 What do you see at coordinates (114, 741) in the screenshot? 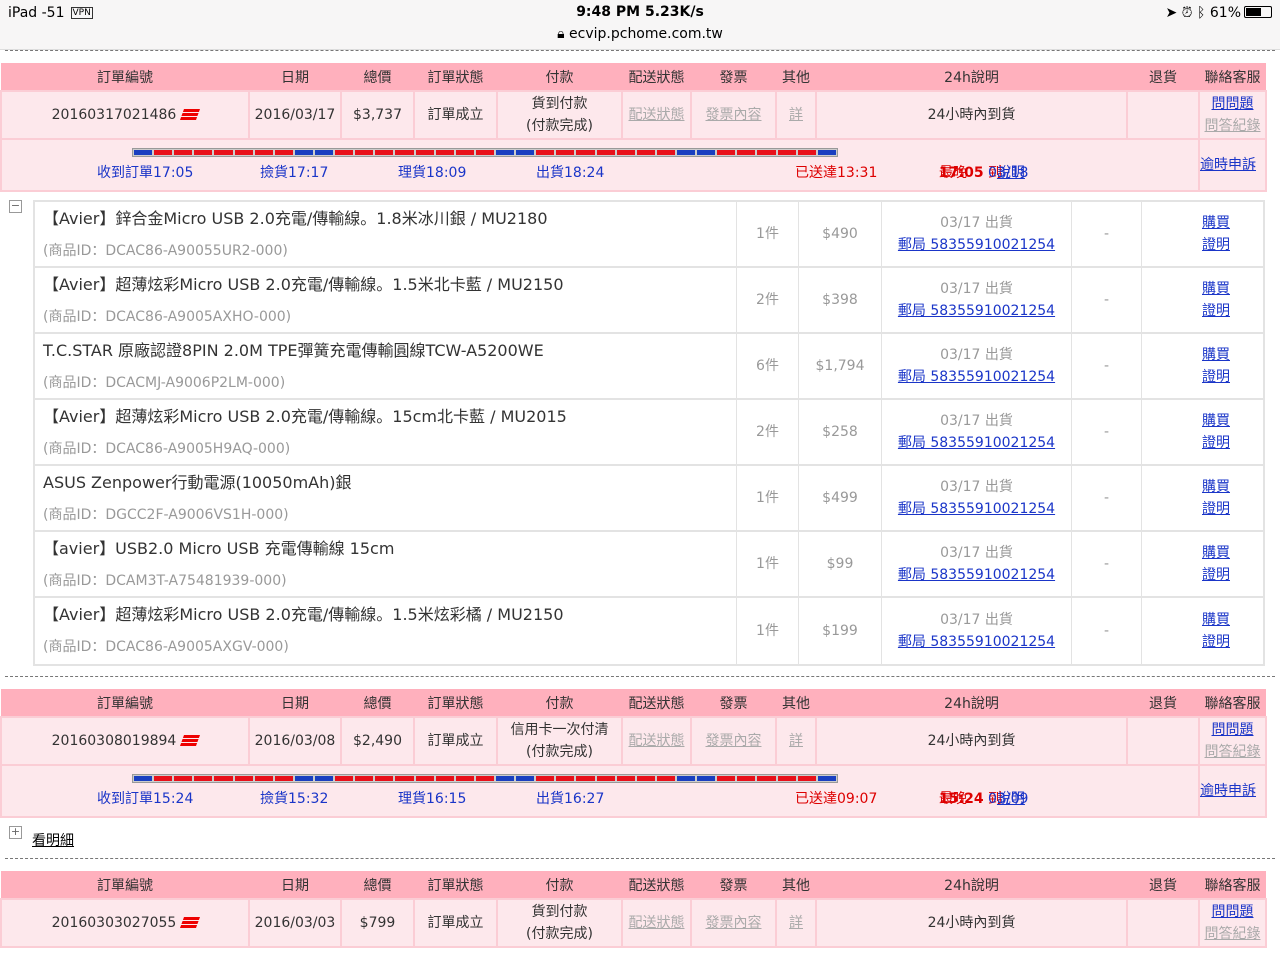
I see `order-id: 20160308019894` at bounding box center [114, 741].